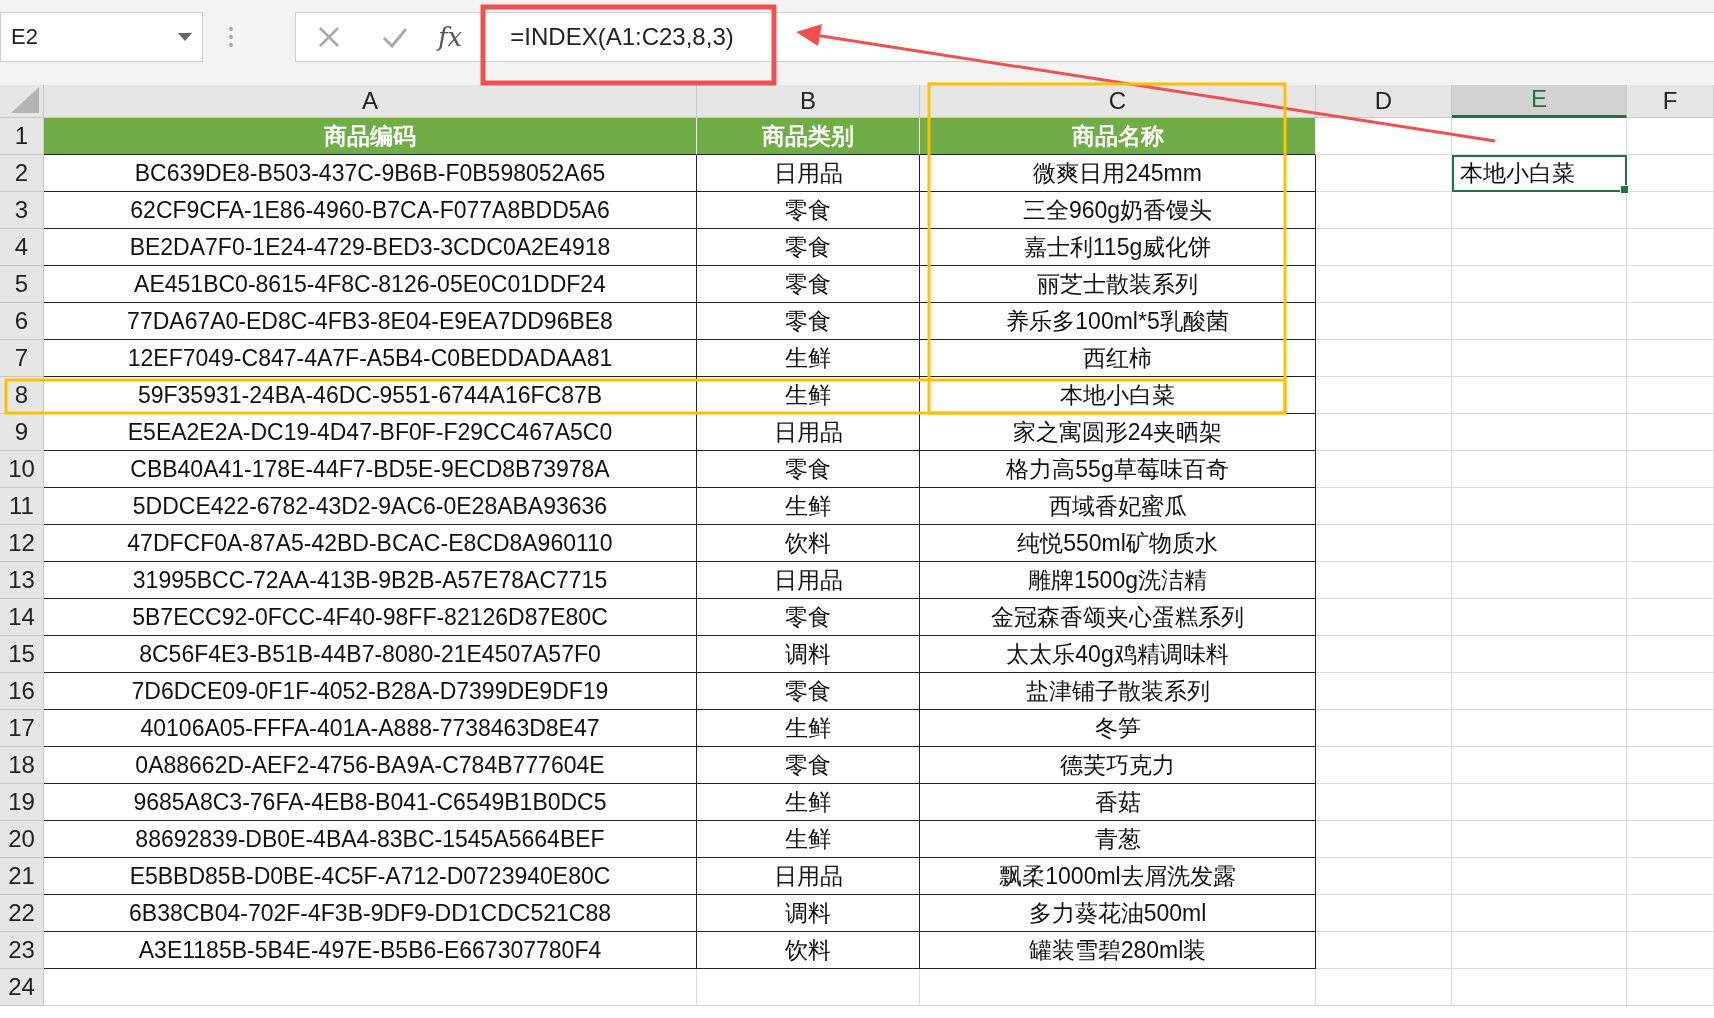  What do you see at coordinates (22, 617) in the screenshot?
I see `row-header: 14` at bounding box center [22, 617].